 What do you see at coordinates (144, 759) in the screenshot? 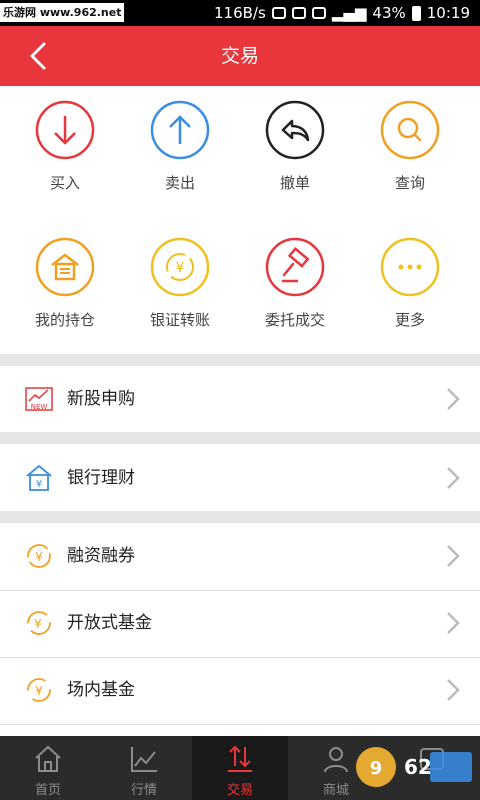
I see `chart-icon` at bounding box center [144, 759].